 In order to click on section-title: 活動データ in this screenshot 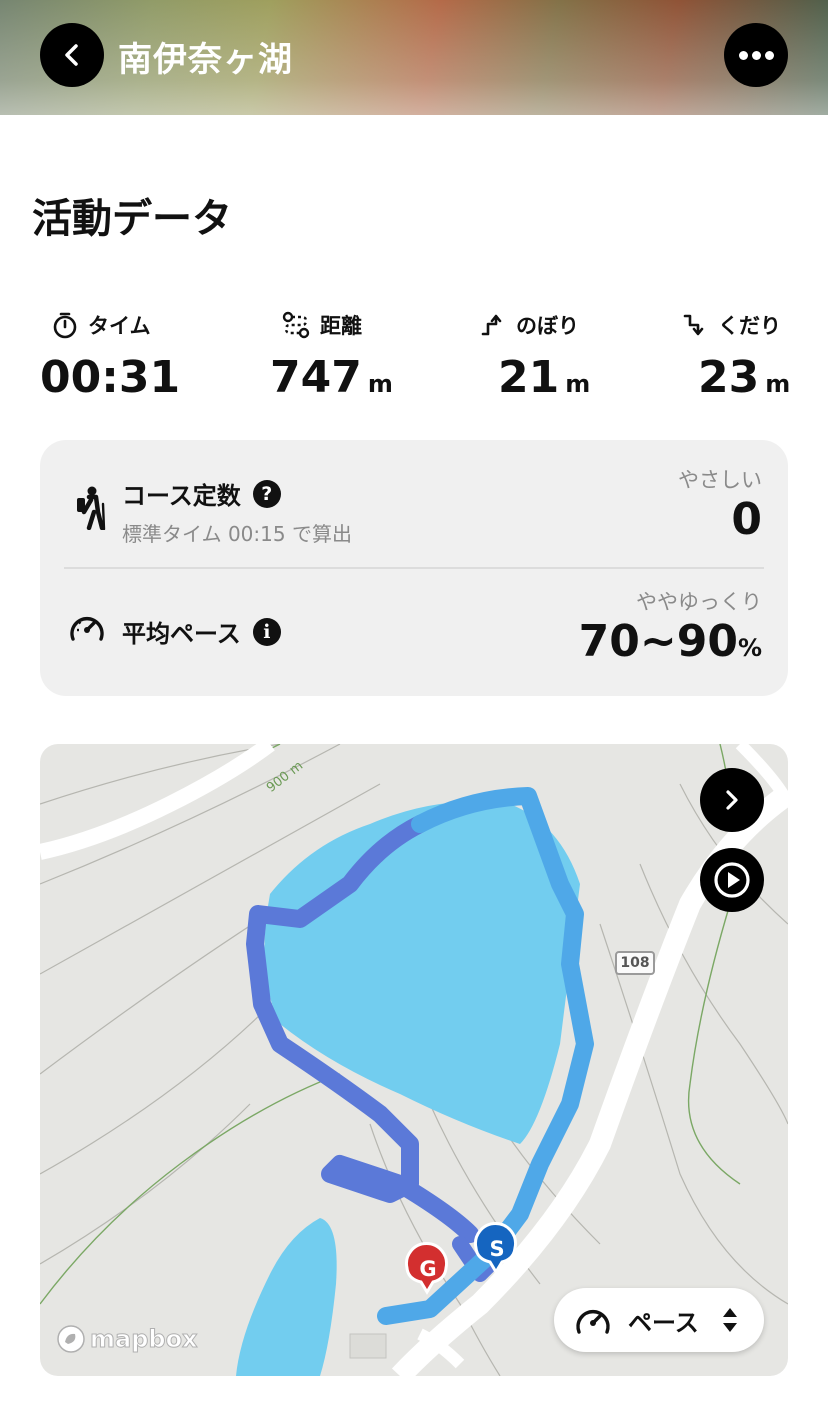, I will do `click(132, 219)`.